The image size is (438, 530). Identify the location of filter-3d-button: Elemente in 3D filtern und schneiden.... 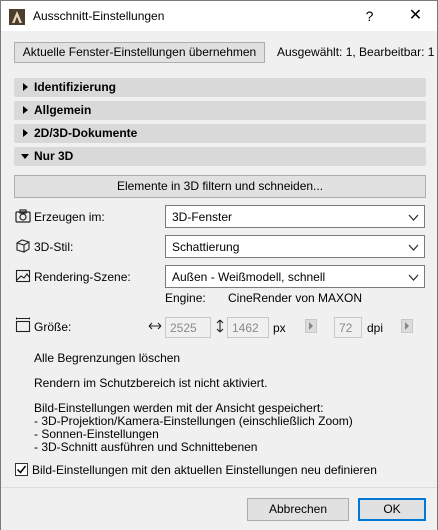
(220, 186).